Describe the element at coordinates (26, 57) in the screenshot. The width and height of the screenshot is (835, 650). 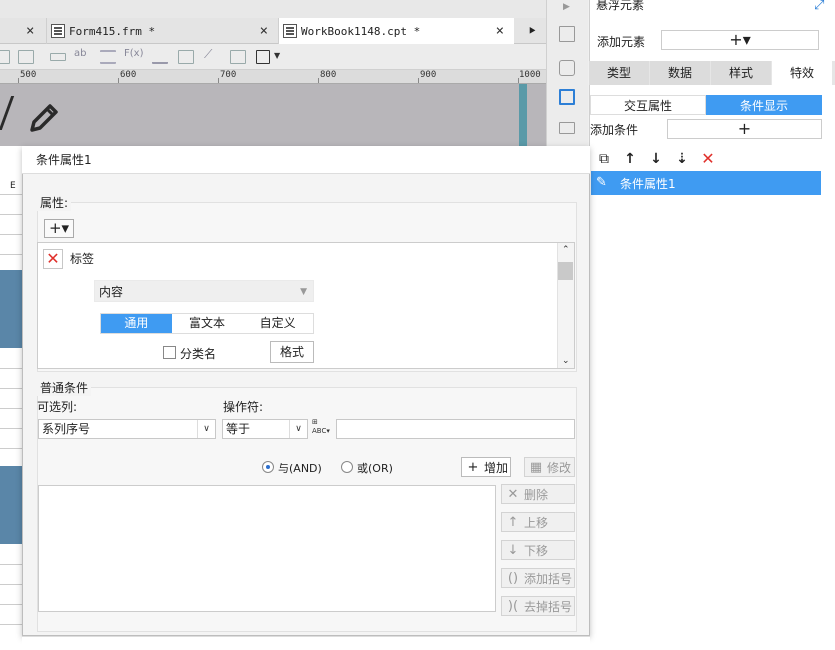
I see `grid-icon` at that location.